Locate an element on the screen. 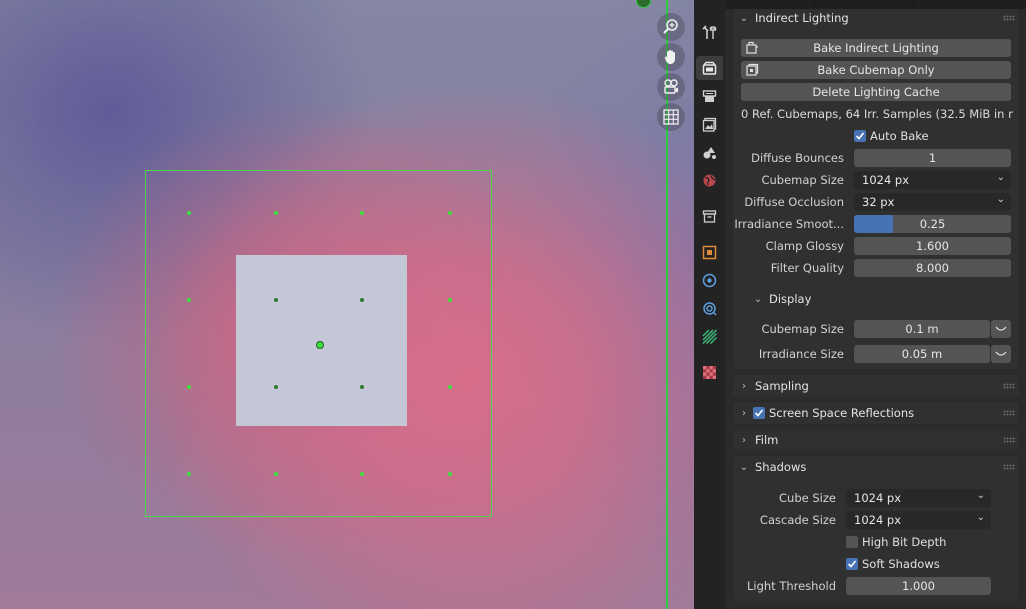  bake-icon is located at coordinates (752, 47).